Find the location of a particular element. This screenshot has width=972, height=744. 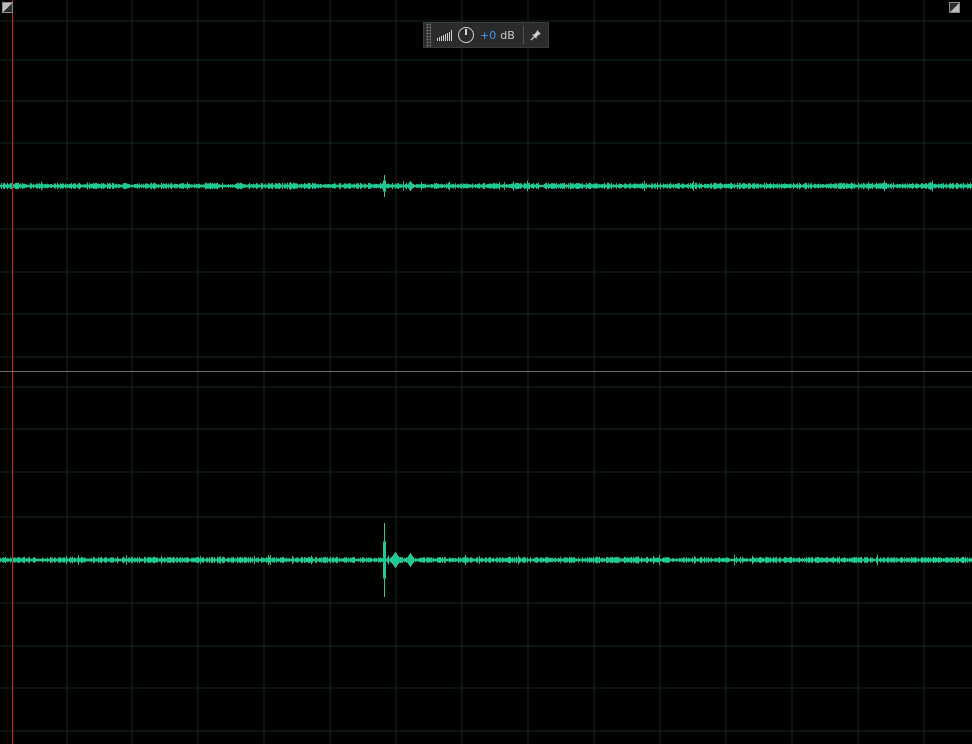

zoom-corner-right-button is located at coordinates (954, 7).